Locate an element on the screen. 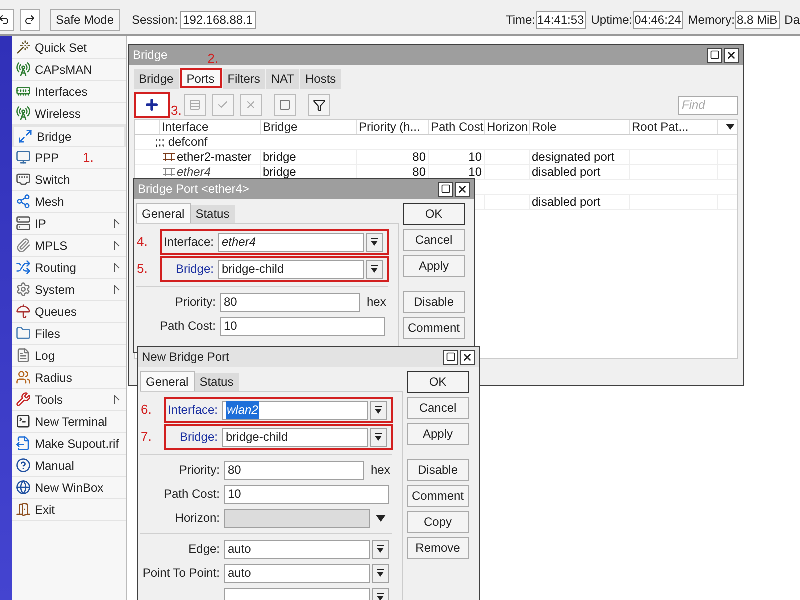  menu-item: IP is located at coordinates (69, 224).